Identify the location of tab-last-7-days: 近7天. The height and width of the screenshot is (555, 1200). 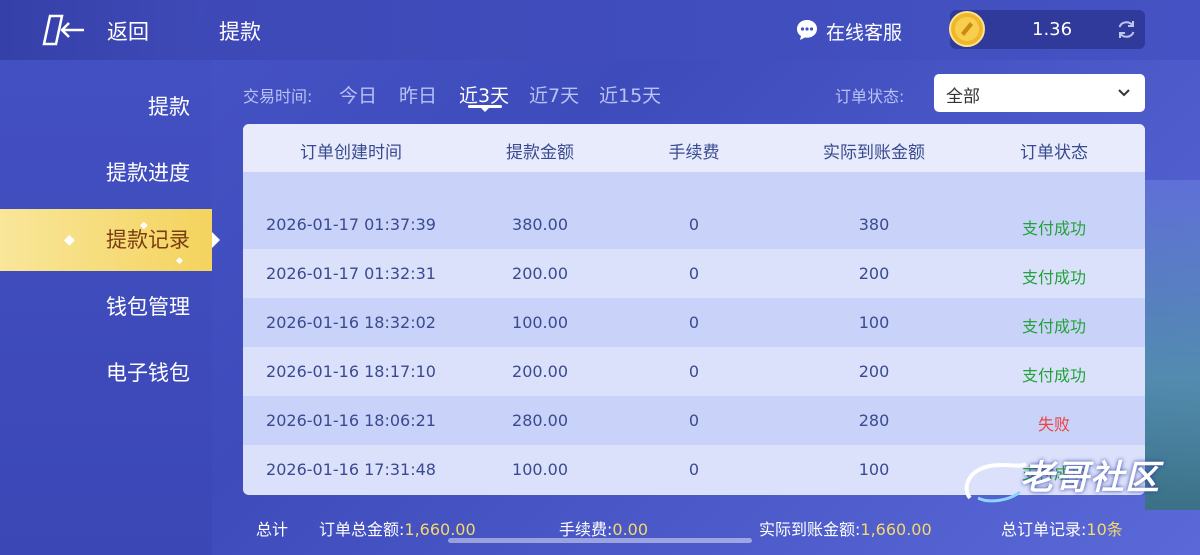
(554, 94).